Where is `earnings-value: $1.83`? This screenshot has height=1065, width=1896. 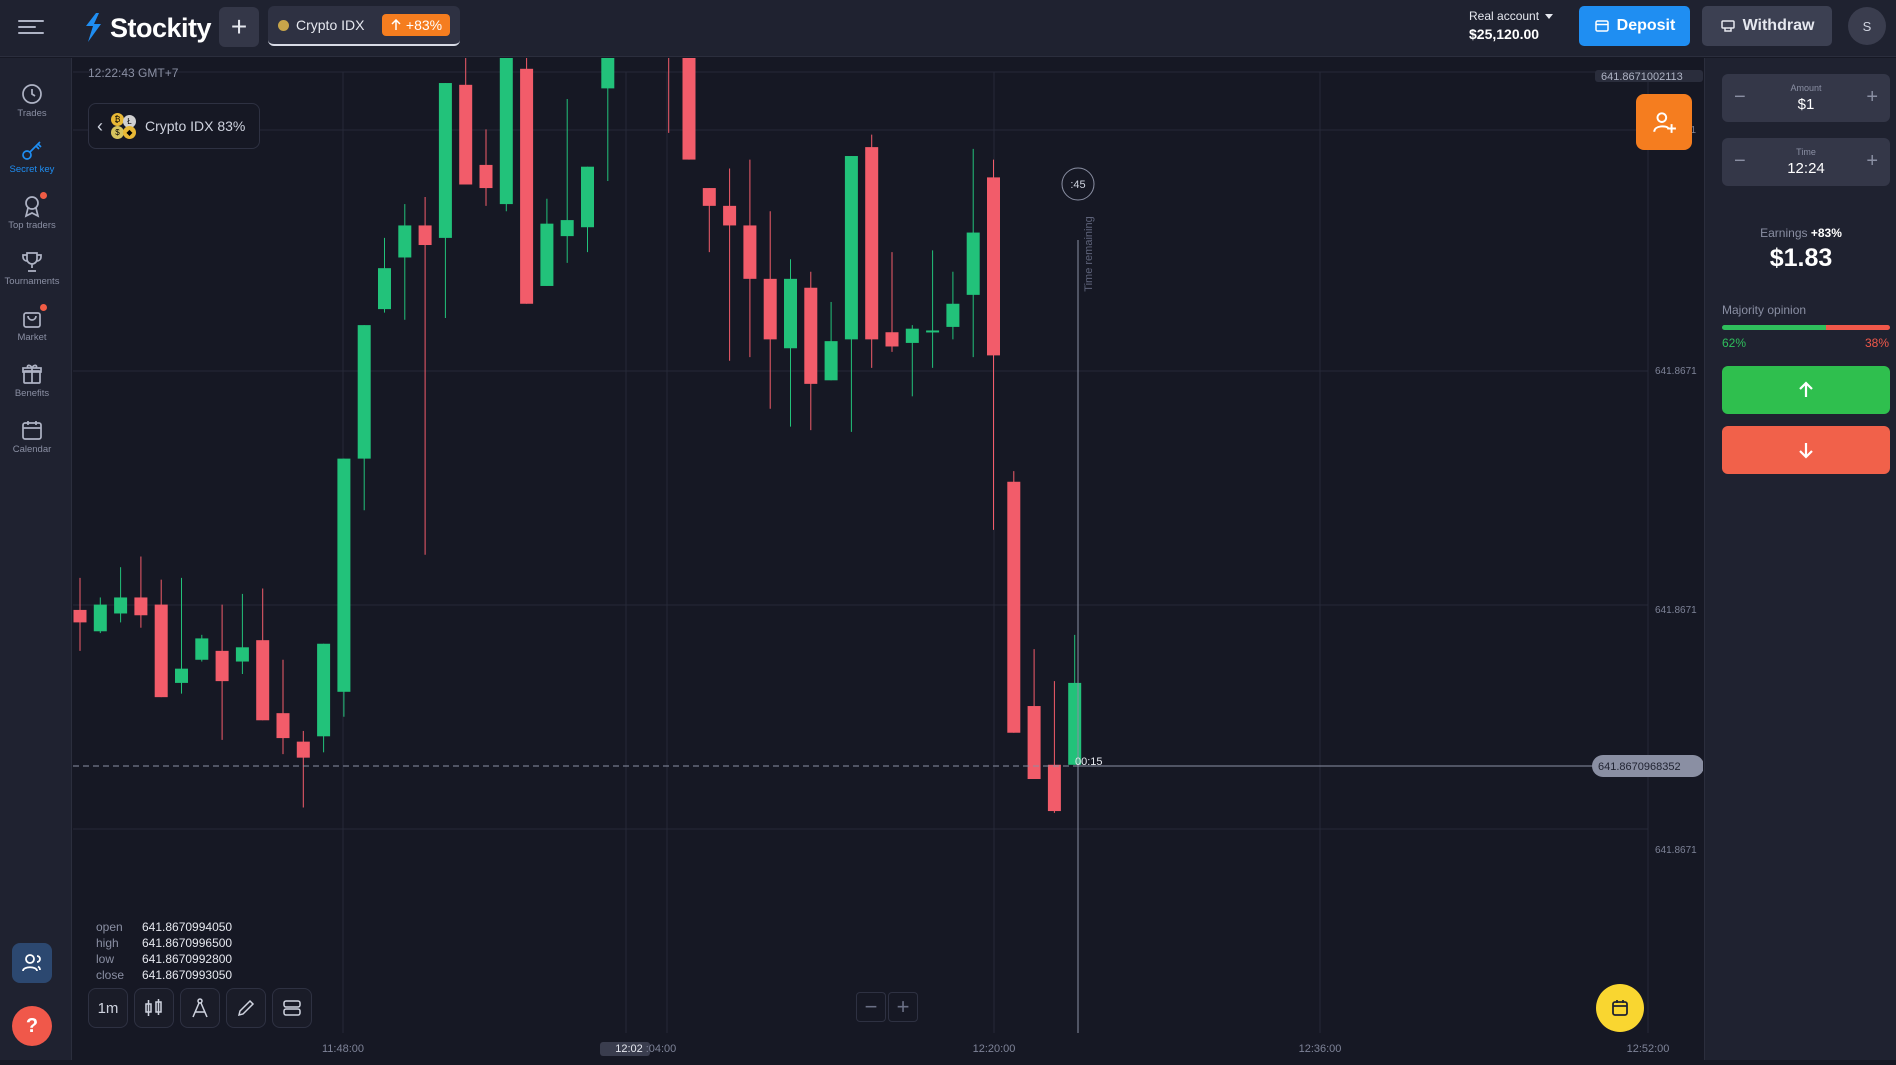
earnings-value: $1.83 is located at coordinates (1801, 258).